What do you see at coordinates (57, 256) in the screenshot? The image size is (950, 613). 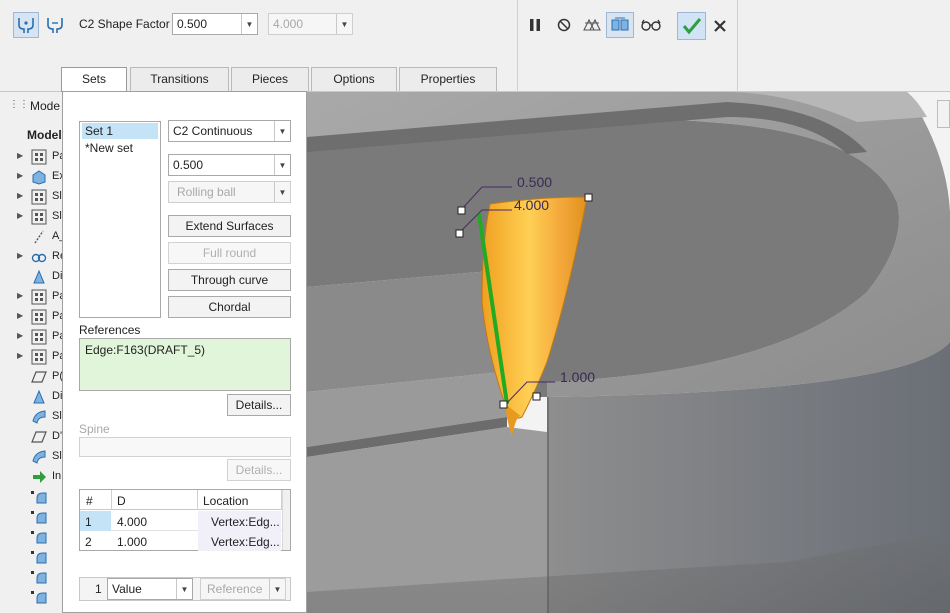 I see `tree-item-label: Re` at bounding box center [57, 256].